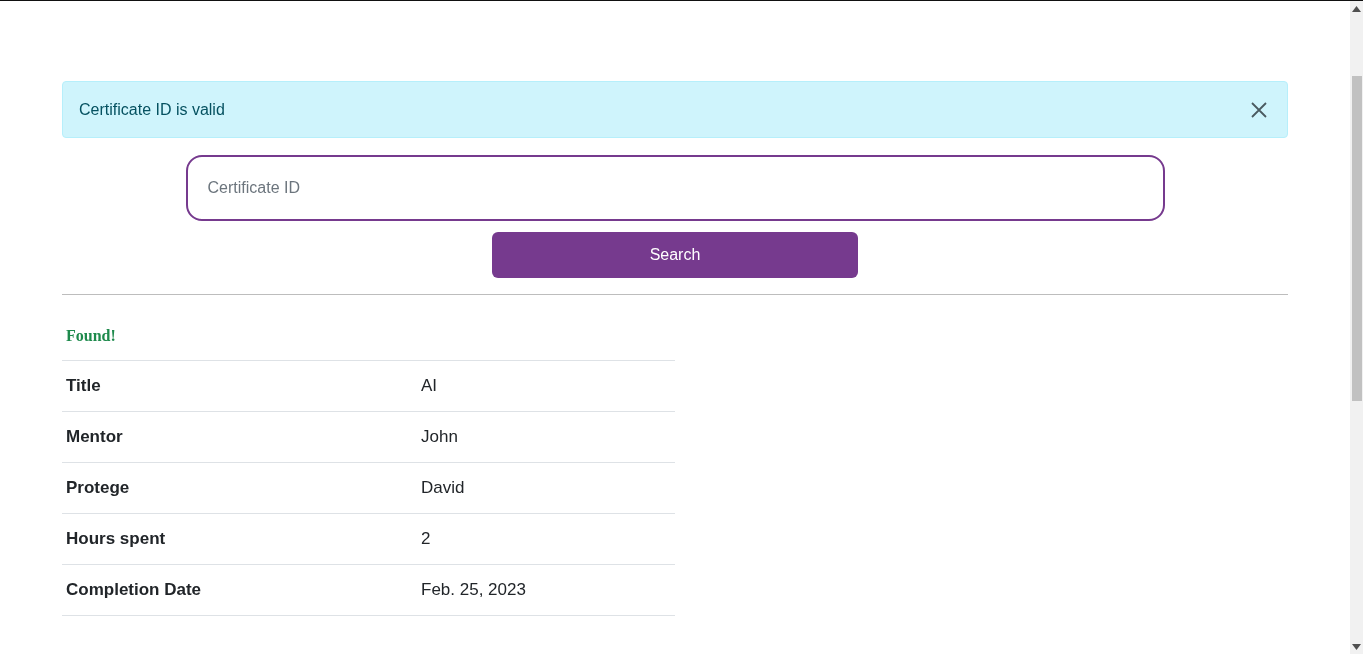  What do you see at coordinates (1356, 238) in the screenshot?
I see `scrollbar-thumb` at bounding box center [1356, 238].